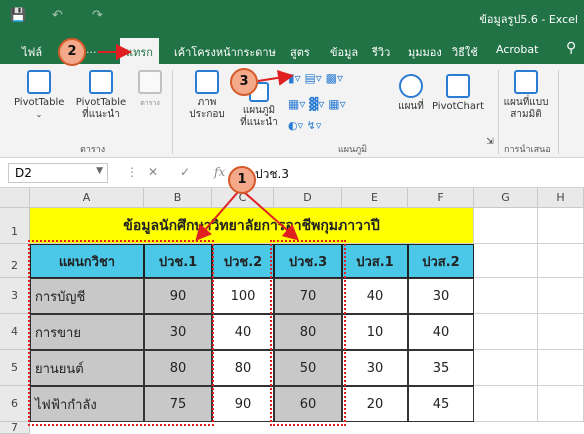 This screenshot has width=584, height=434. What do you see at coordinates (57, 15) in the screenshot?
I see `undo-icon: ↶` at bounding box center [57, 15].